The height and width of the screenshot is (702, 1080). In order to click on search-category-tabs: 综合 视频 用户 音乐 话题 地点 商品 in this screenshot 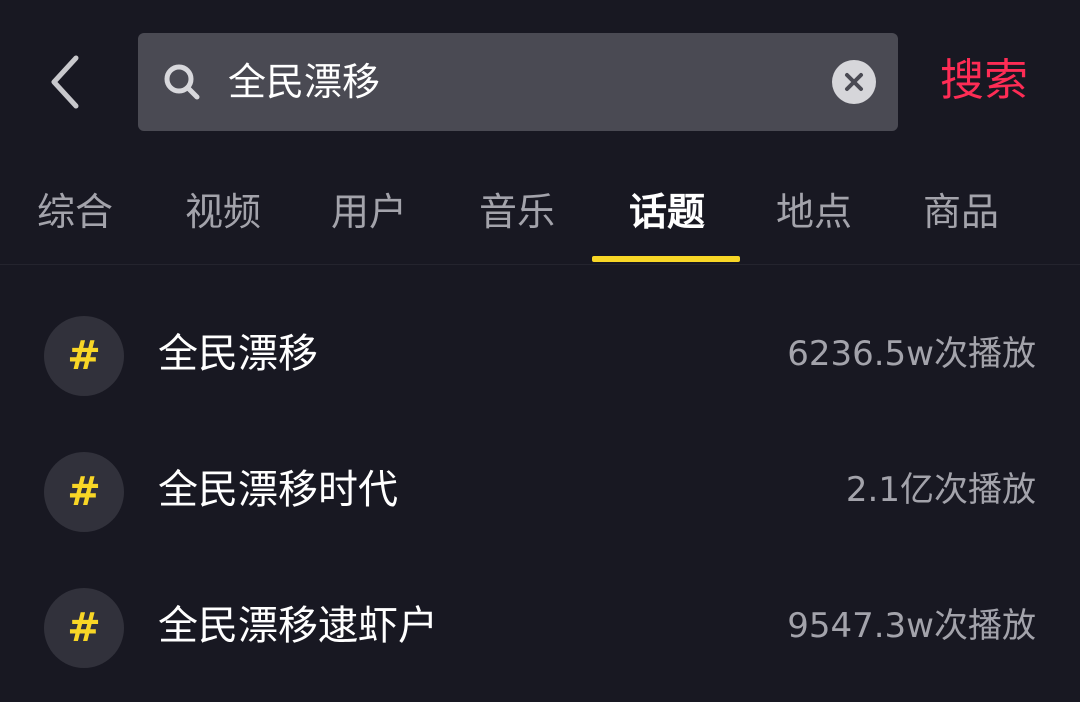, I will do `click(540, 212)`.